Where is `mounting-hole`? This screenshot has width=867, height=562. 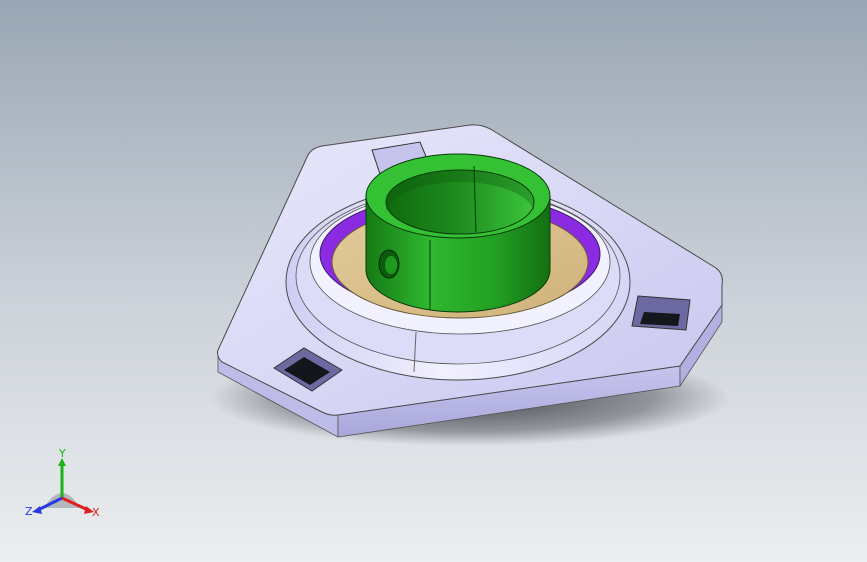 mounting-hole is located at coordinates (661, 313).